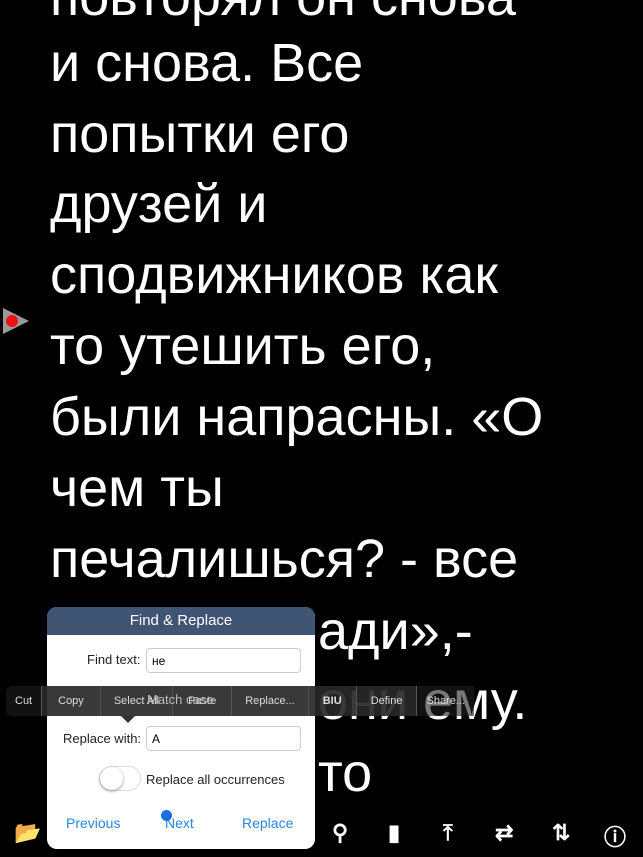  What do you see at coordinates (394, 833) in the screenshot?
I see `bookmark-icon: ▮` at bounding box center [394, 833].